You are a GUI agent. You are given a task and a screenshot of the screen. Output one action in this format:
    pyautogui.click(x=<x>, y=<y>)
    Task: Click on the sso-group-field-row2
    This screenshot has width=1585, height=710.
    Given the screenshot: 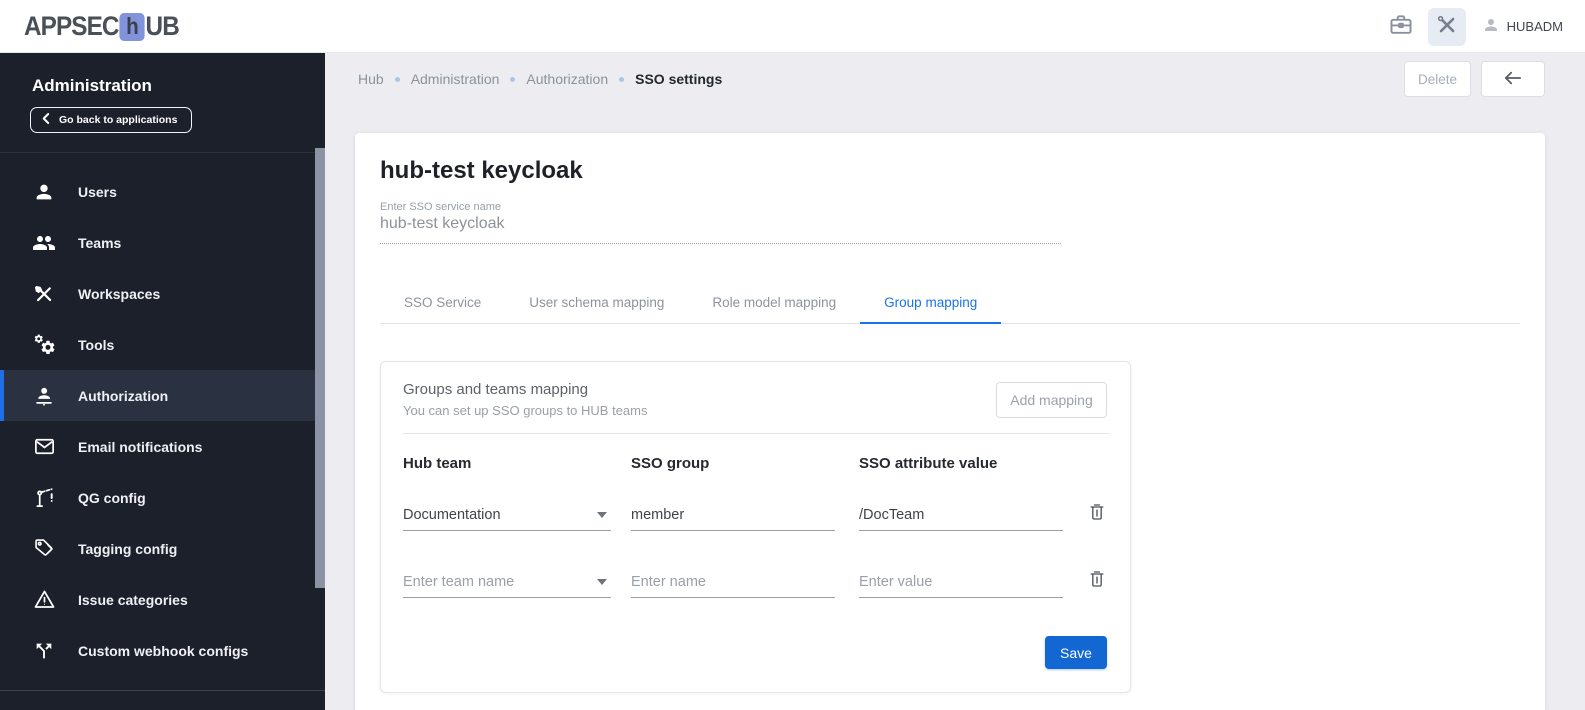 What is the action you would take?
    pyautogui.click(x=733, y=581)
    